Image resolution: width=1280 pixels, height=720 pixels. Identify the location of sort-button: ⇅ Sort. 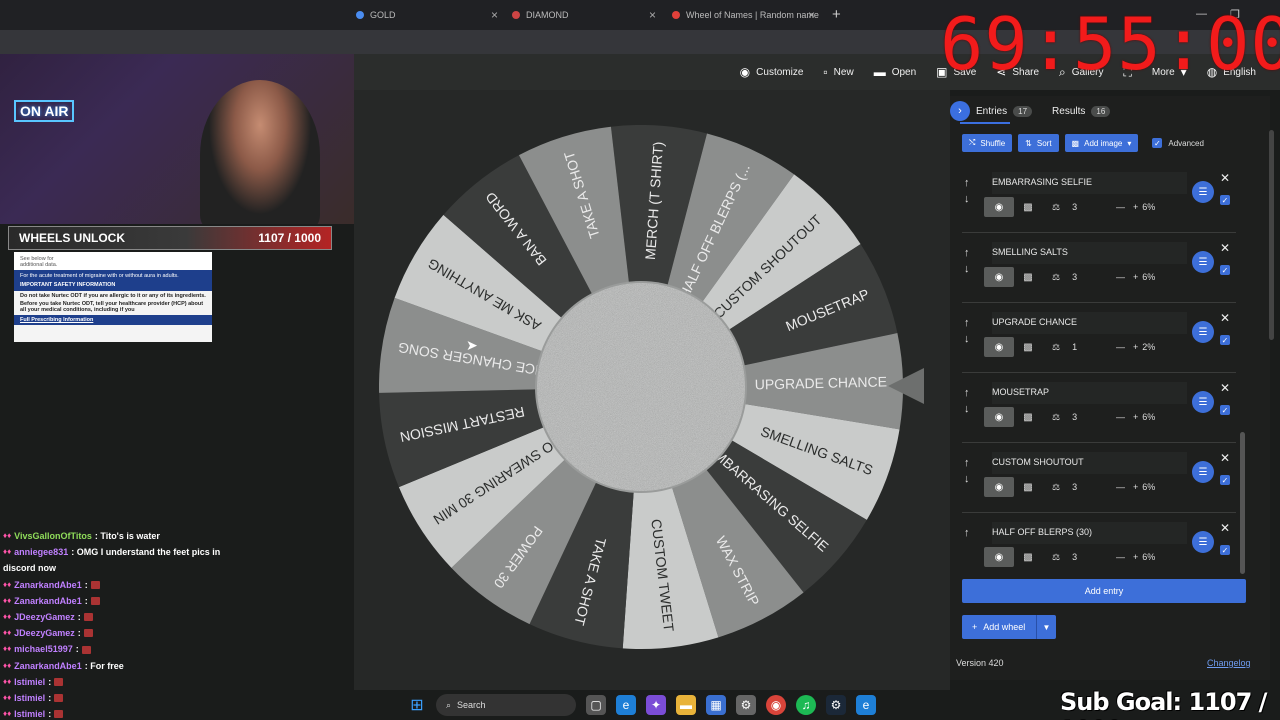
(1038, 143).